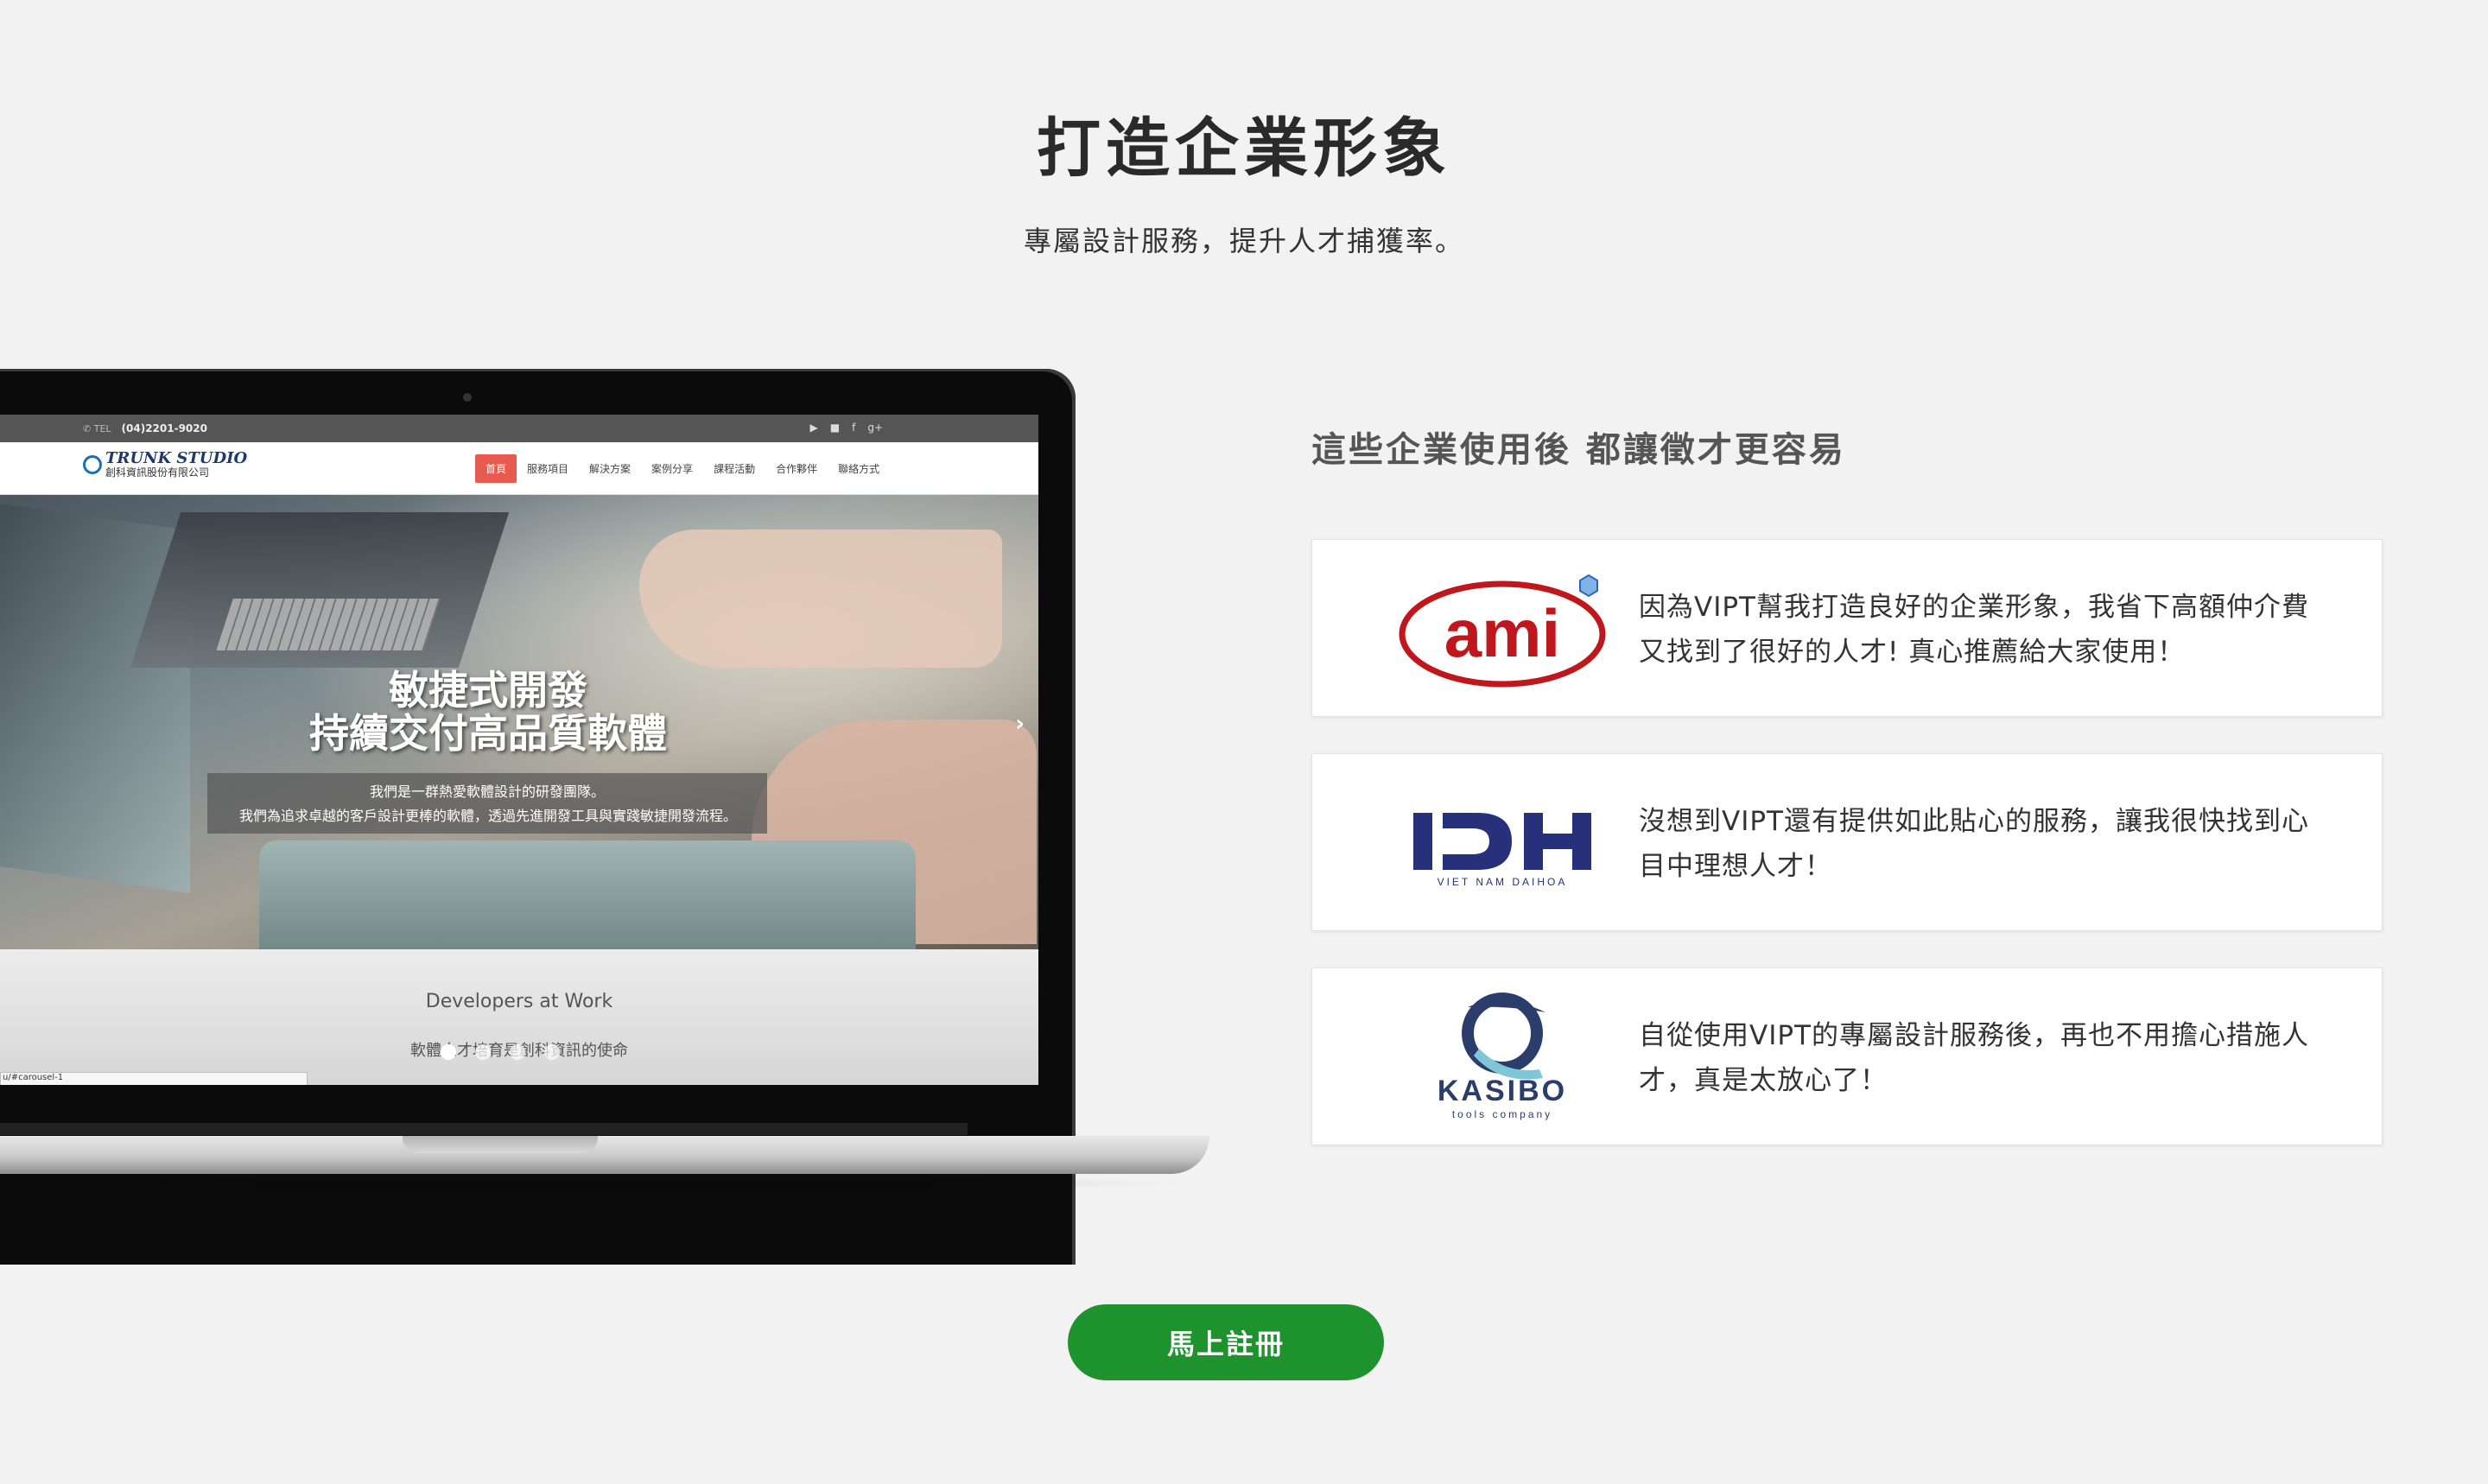 This screenshot has width=2488, height=1484. I want to click on mockup-tel: (04)2201-9020, so click(164, 428).